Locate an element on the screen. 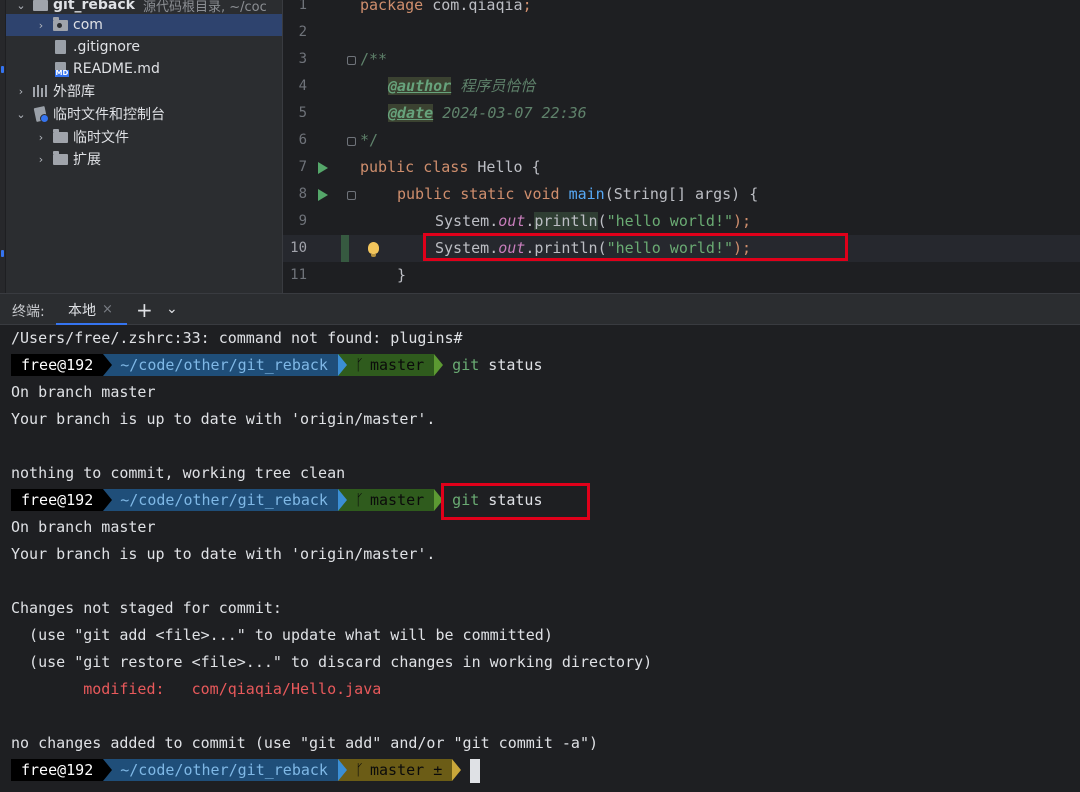 This screenshot has height=792, width=1080. tab-label: 本地 is located at coordinates (82, 310).